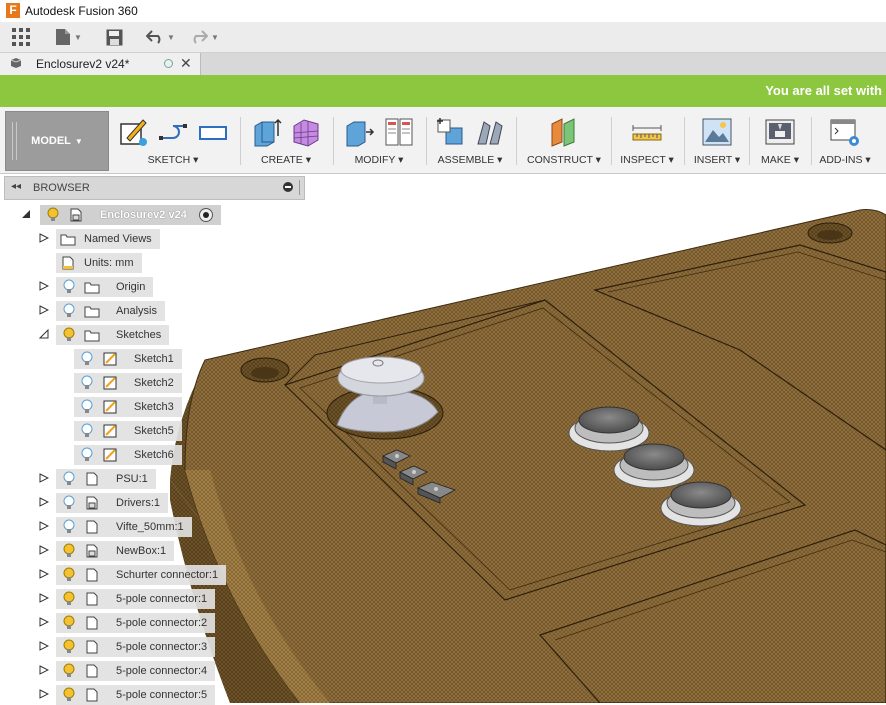 Image resolution: width=886 pixels, height=705 pixels. I want to click on add-ins-group: ADD-INS ▾, so click(845, 140).